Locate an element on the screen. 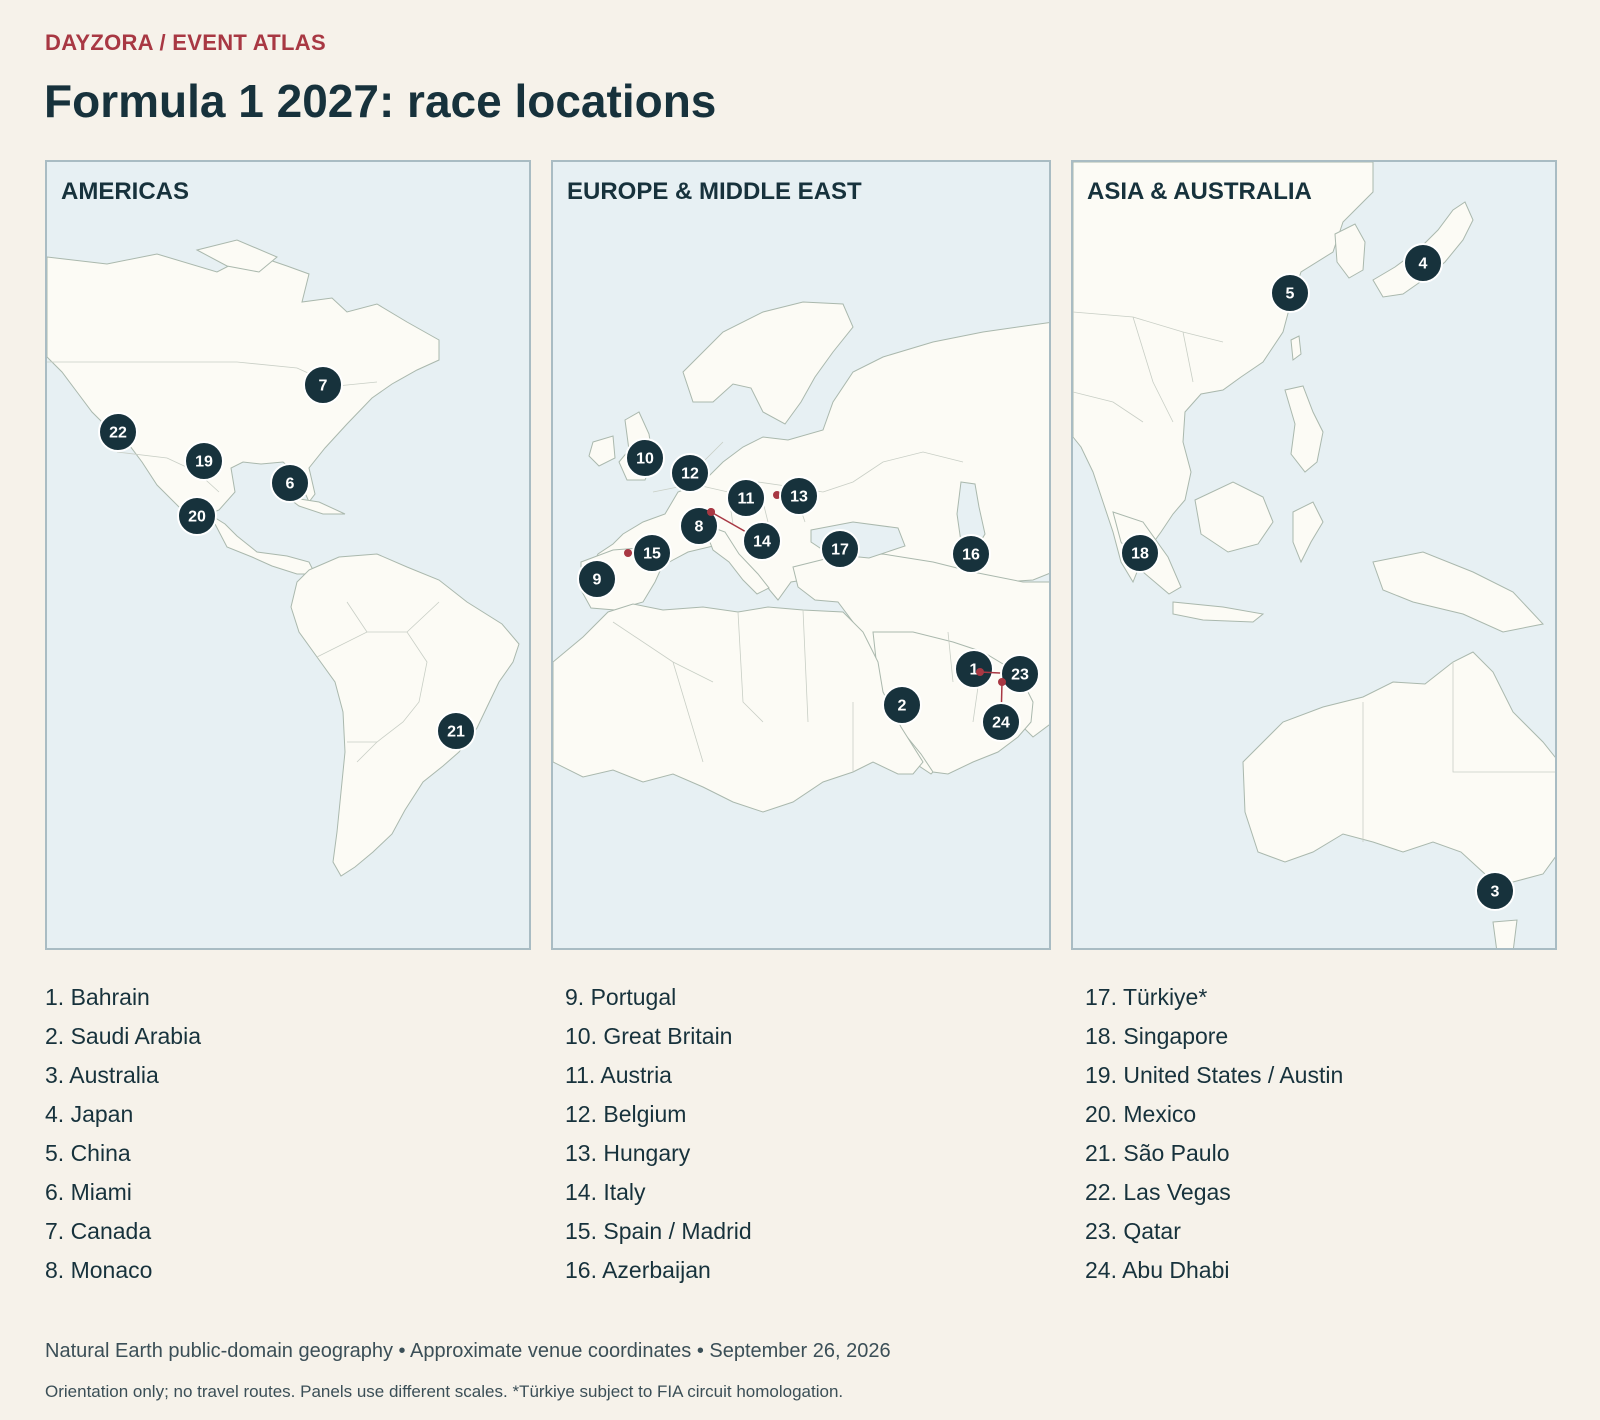  marker-number: 3 is located at coordinates (1495, 892).